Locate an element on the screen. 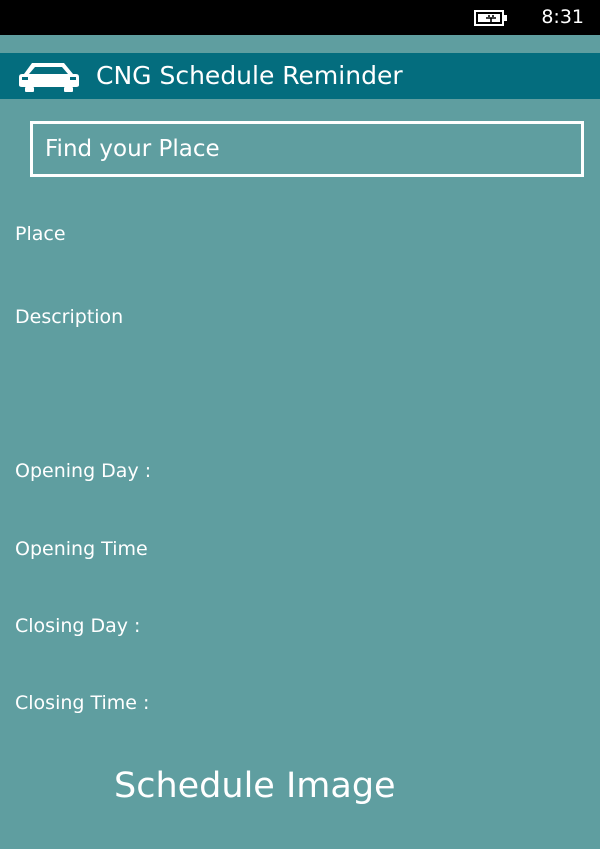 The width and height of the screenshot is (600, 849). closing-day-label: Closing Day : is located at coordinates (78, 626).